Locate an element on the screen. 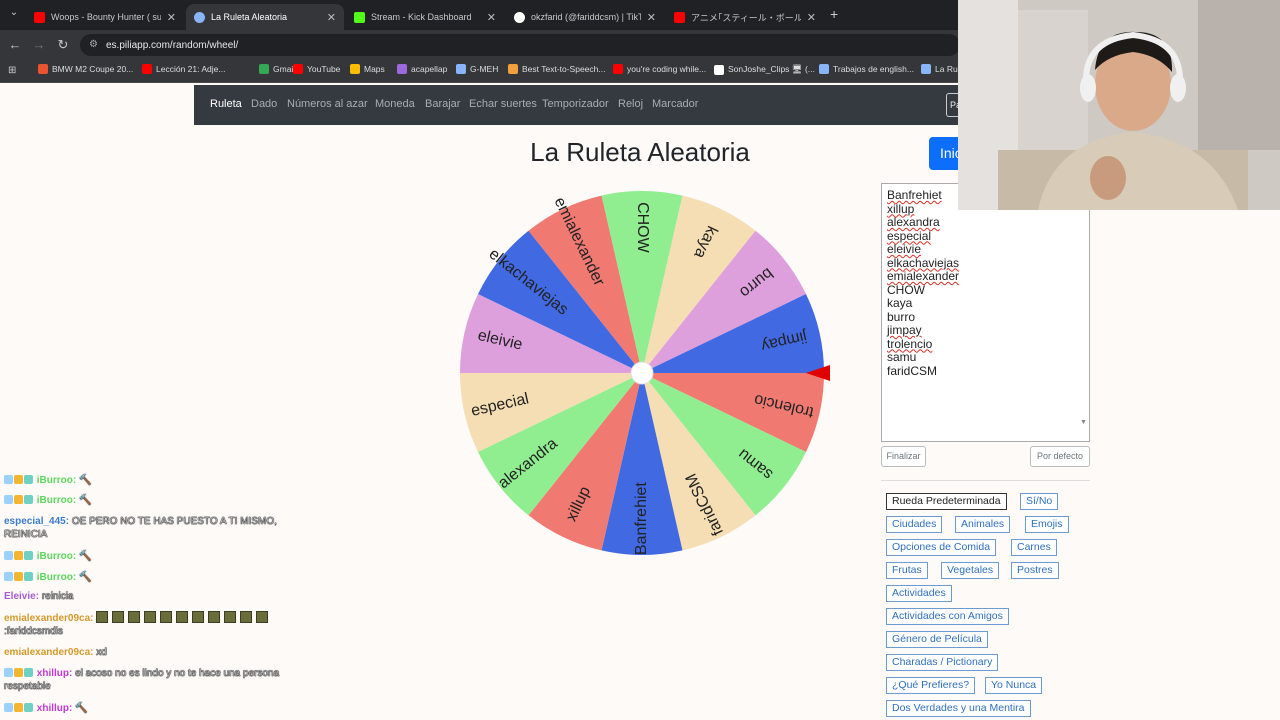 This screenshot has width=1280, height=720. url-text: es.piliapp.com/random/wheel/ is located at coordinates (172, 45).